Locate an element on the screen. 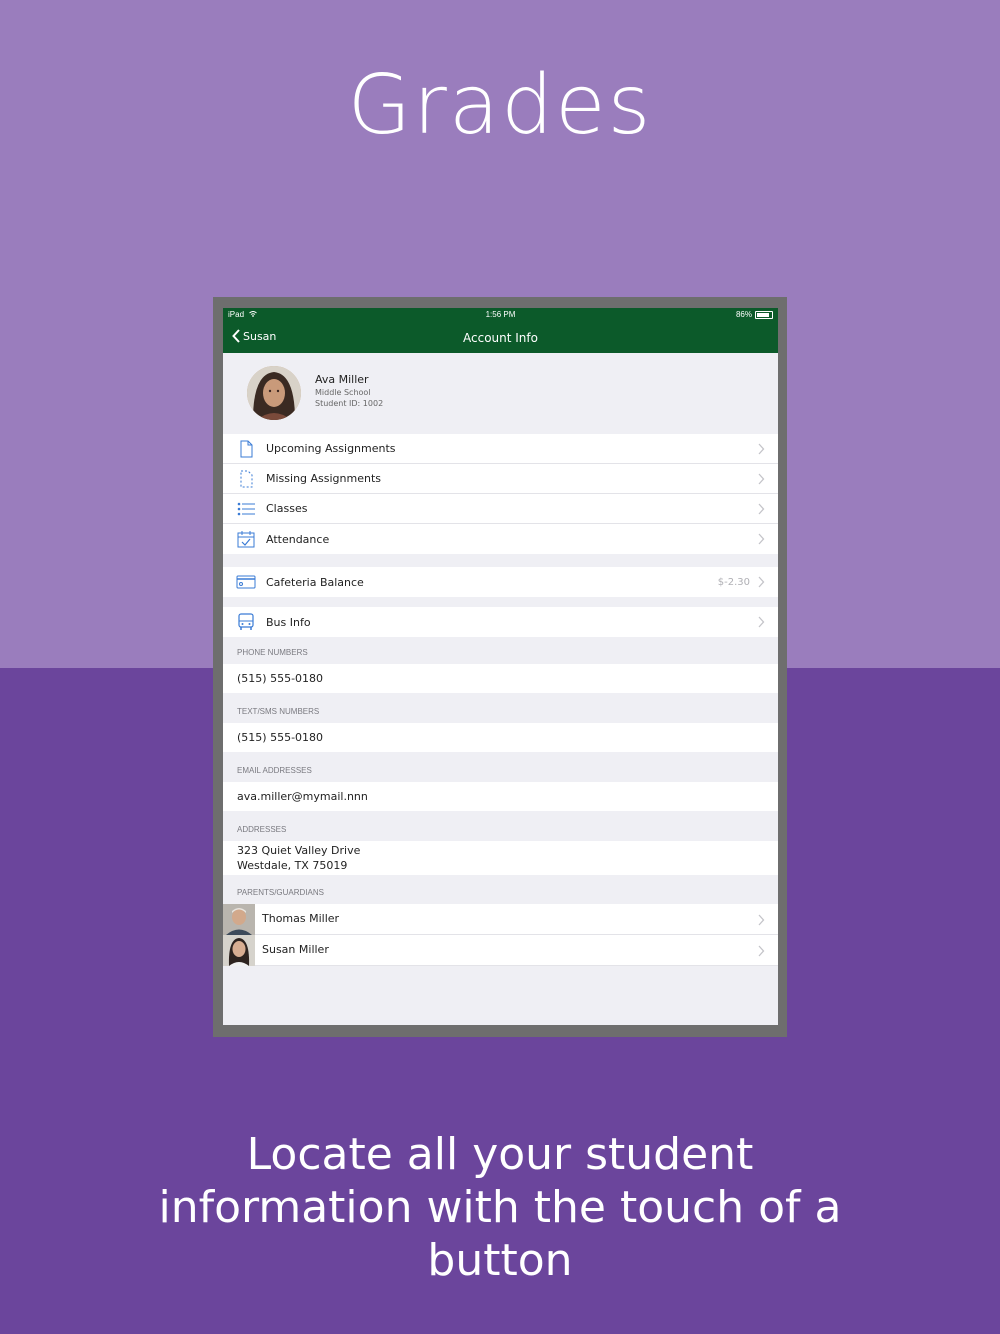  battery-fill is located at coordinates (763, 314).